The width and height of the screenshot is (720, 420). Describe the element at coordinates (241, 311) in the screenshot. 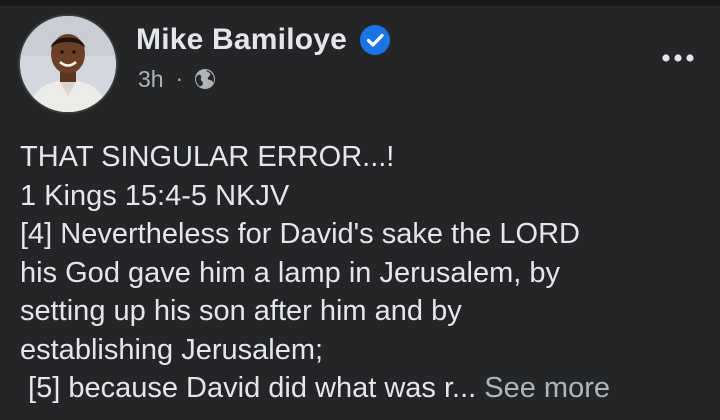

I see `post-text-line: setting up his son after him and by` at that location.